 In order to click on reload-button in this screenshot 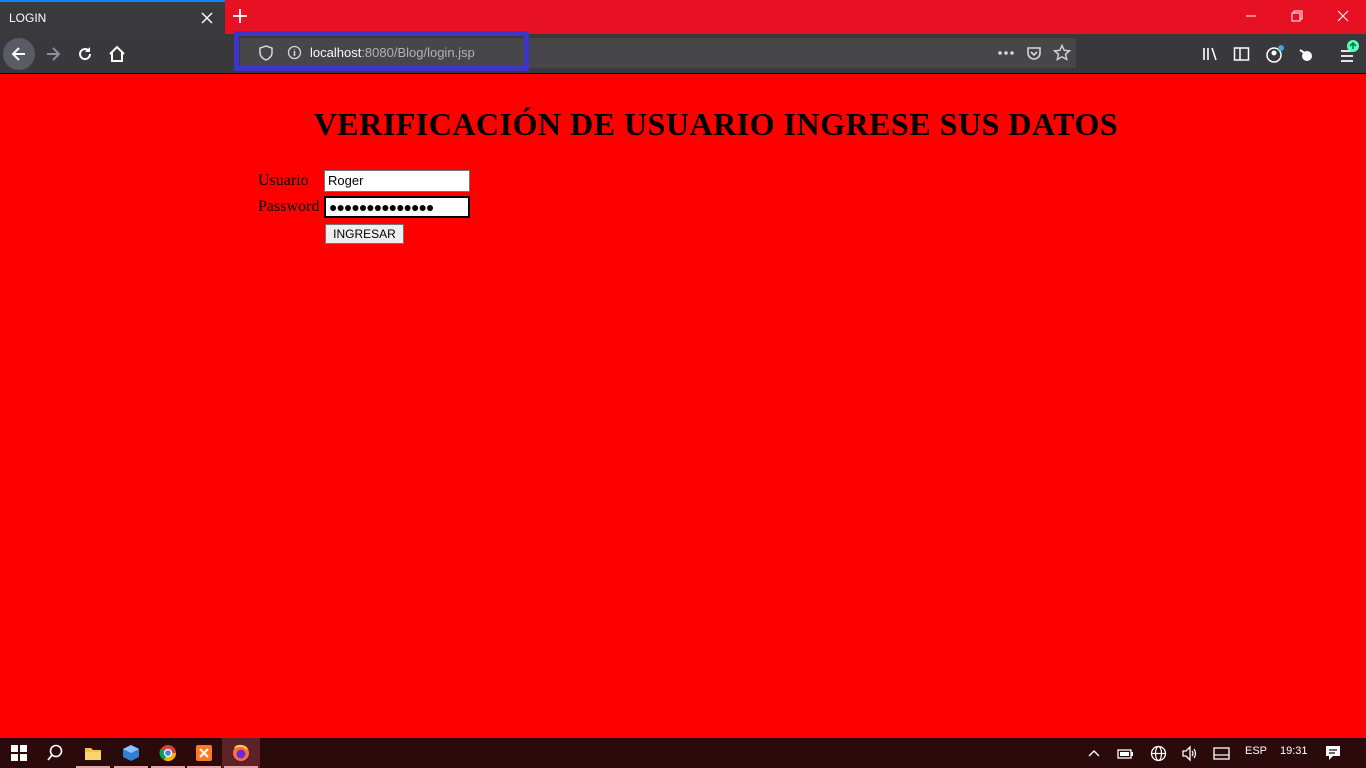, I will do `click(85, 54)`.